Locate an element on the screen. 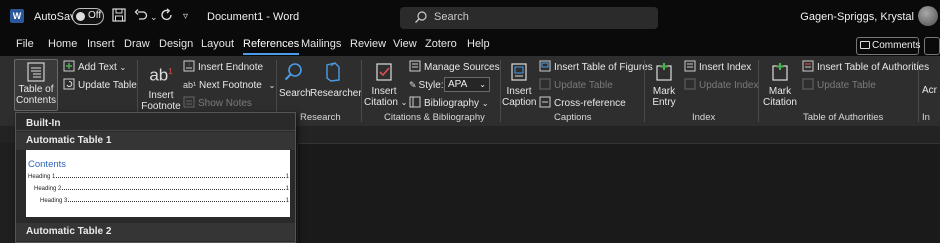 The image size is (940, 243). manage-sources-button: Manage Sources is located at coordinates (454, 67).